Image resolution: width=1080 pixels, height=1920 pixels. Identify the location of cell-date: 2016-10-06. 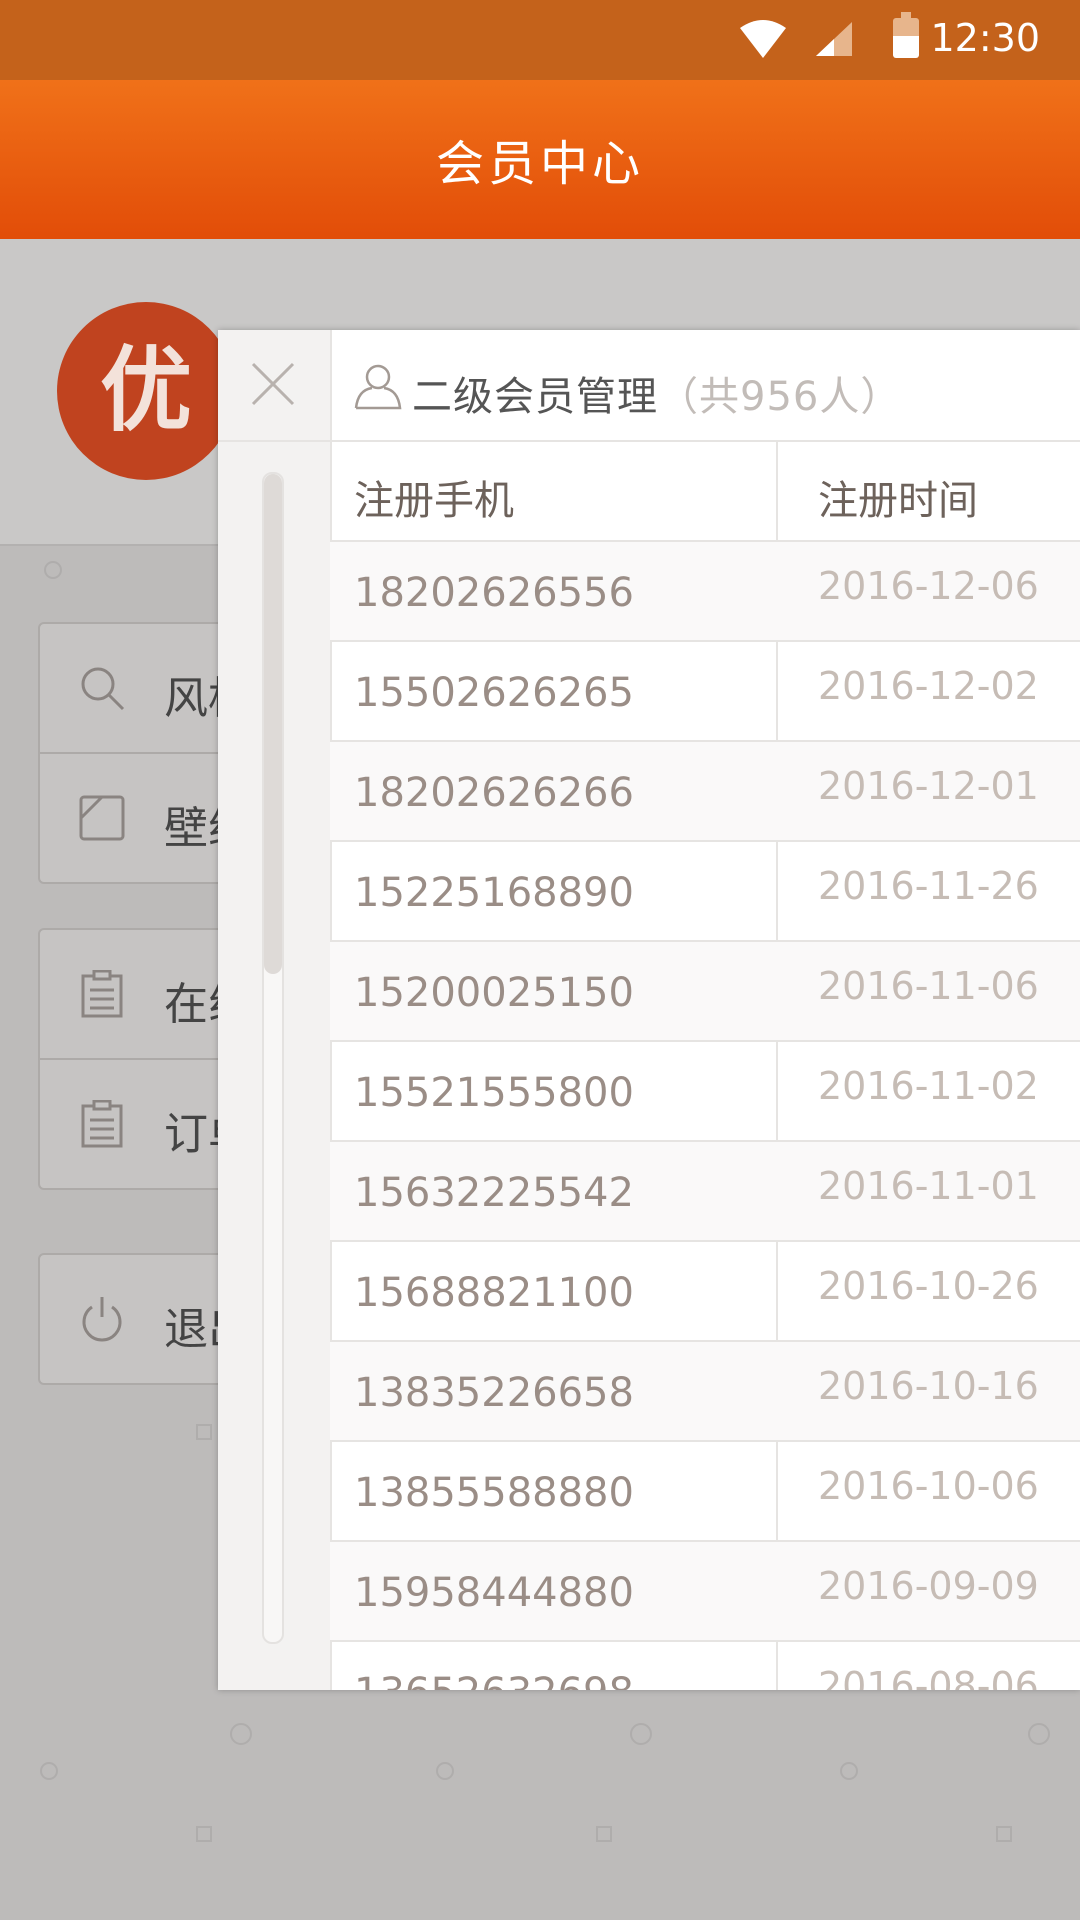
(928, 1486).